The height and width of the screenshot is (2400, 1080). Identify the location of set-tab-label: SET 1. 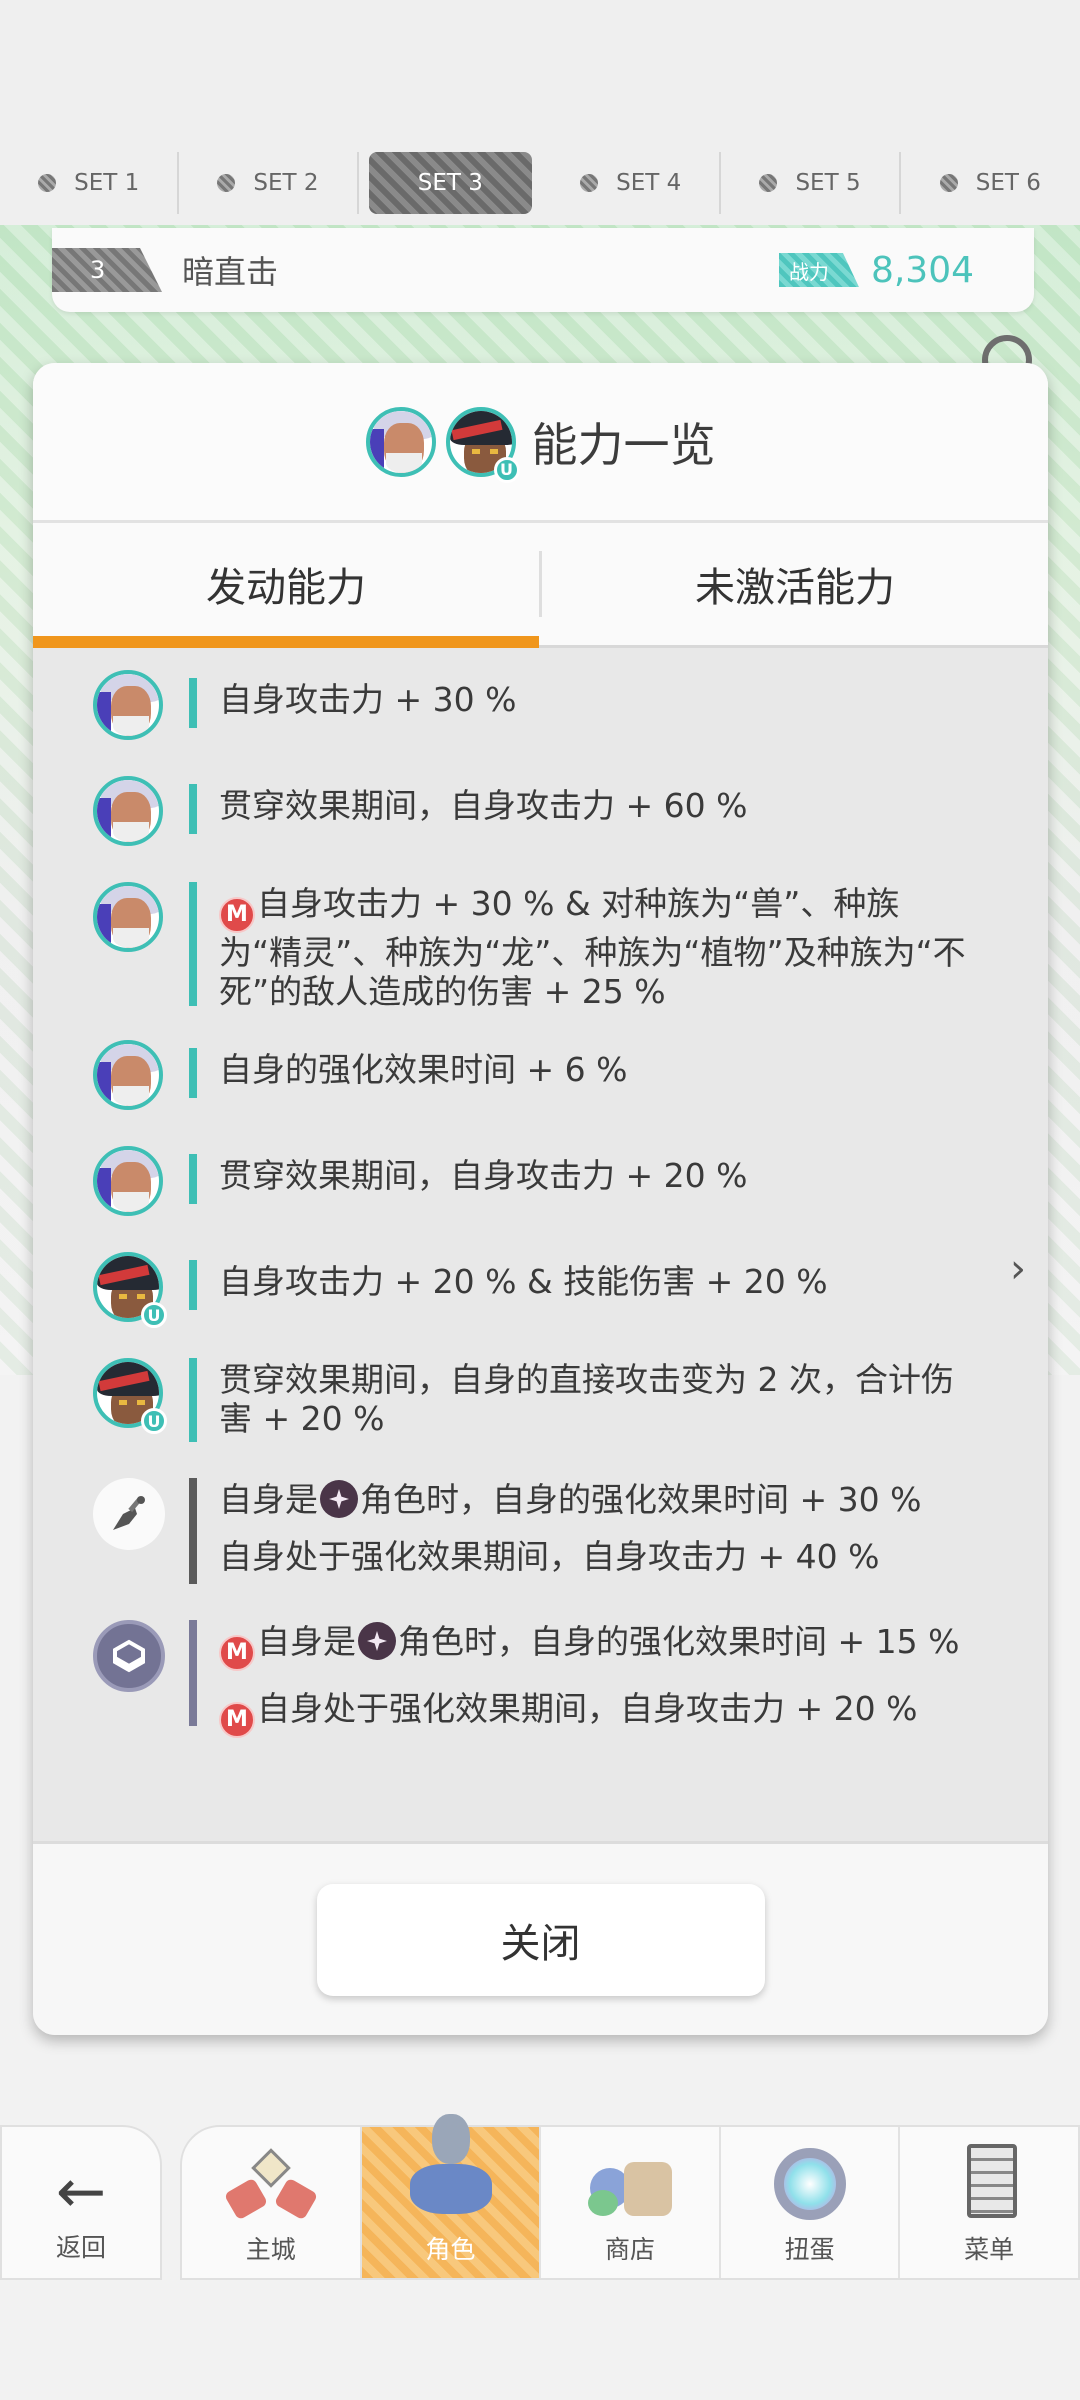
(107, 182).